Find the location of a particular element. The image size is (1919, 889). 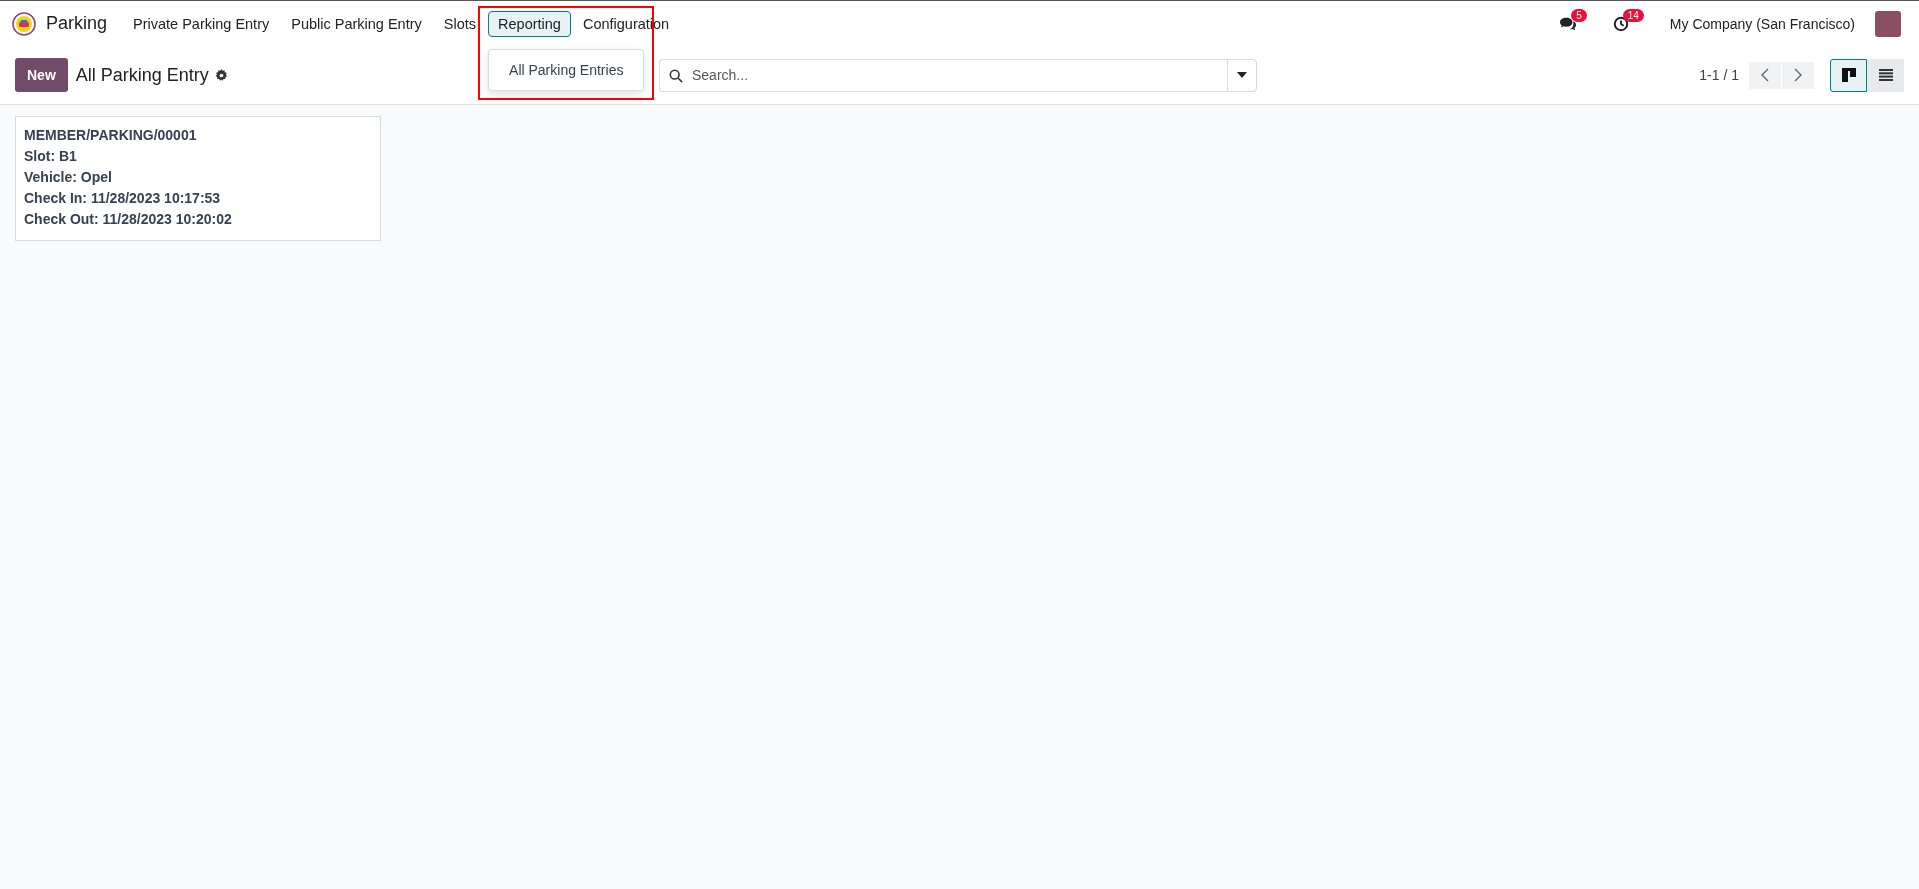

kanban-icon is located at coordinates (1848, 75).